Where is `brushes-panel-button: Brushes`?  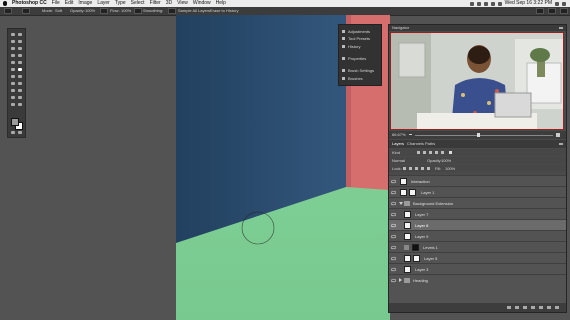 brushes-panel-button: Brushes is located at coordinates (352, 78).